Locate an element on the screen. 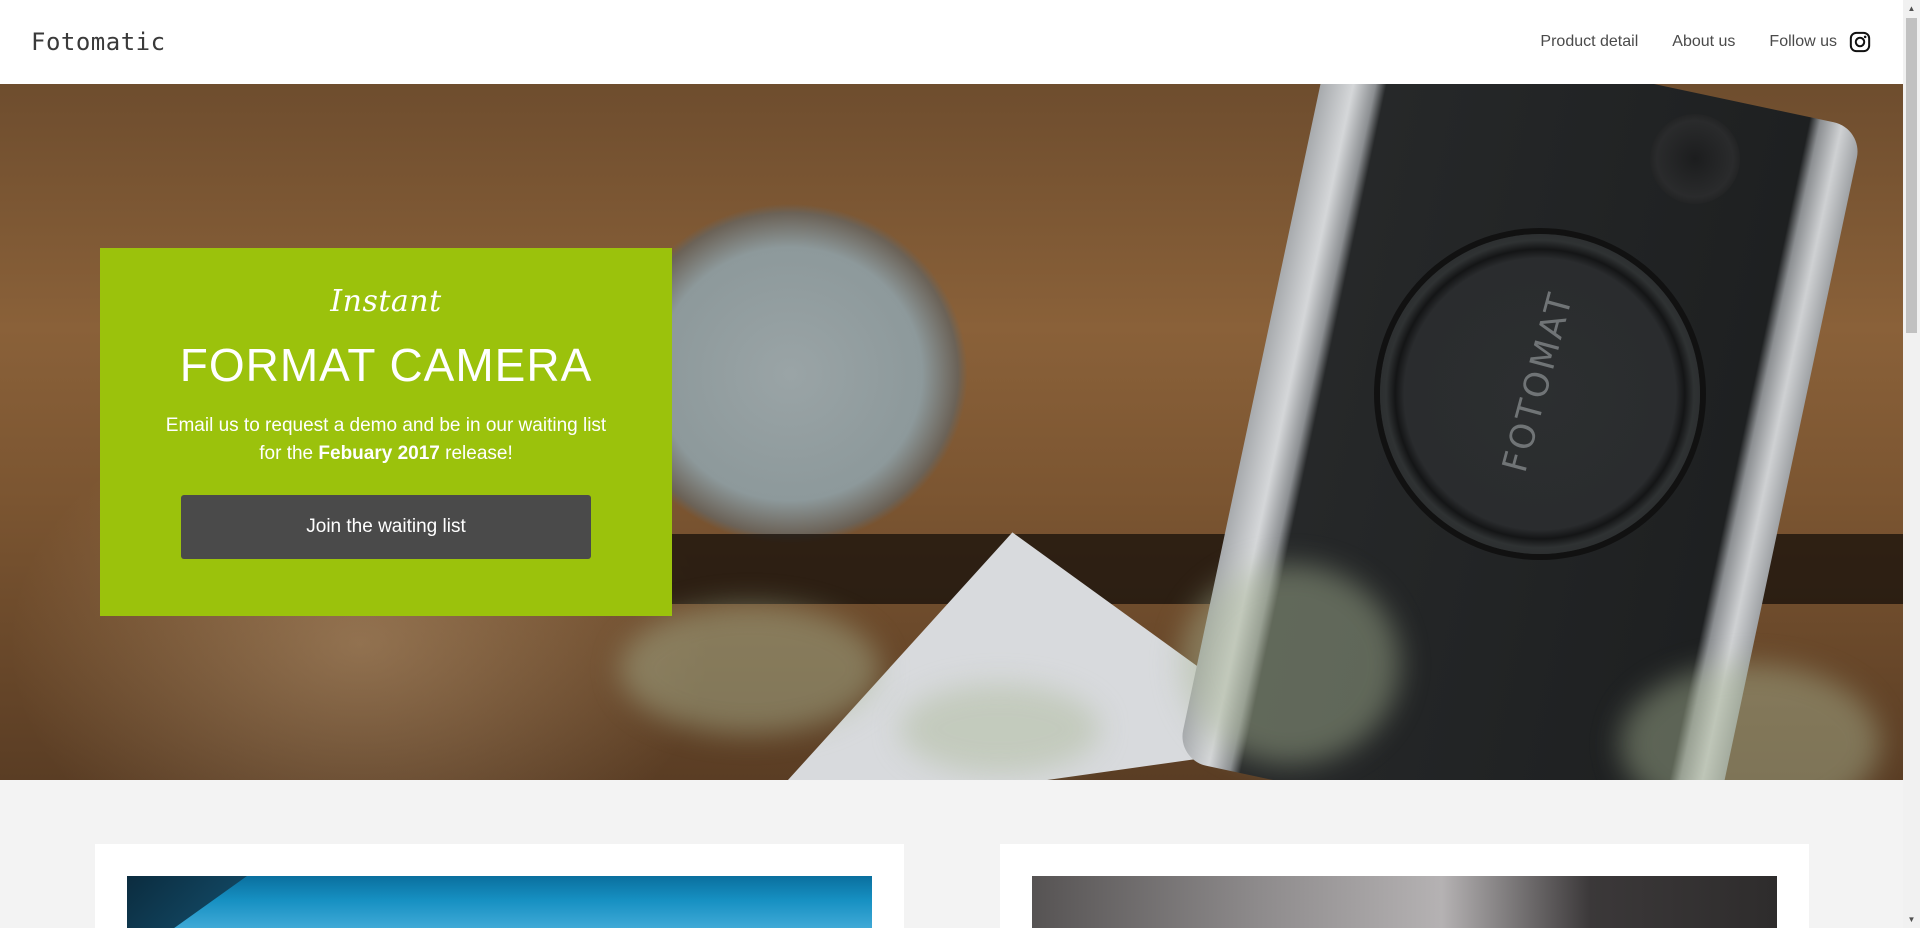 Image resolution: width=1920 pixels, height=928 pixels. scroll-up-arrow-icon: ▲ is located at coordinates (1911, 8).